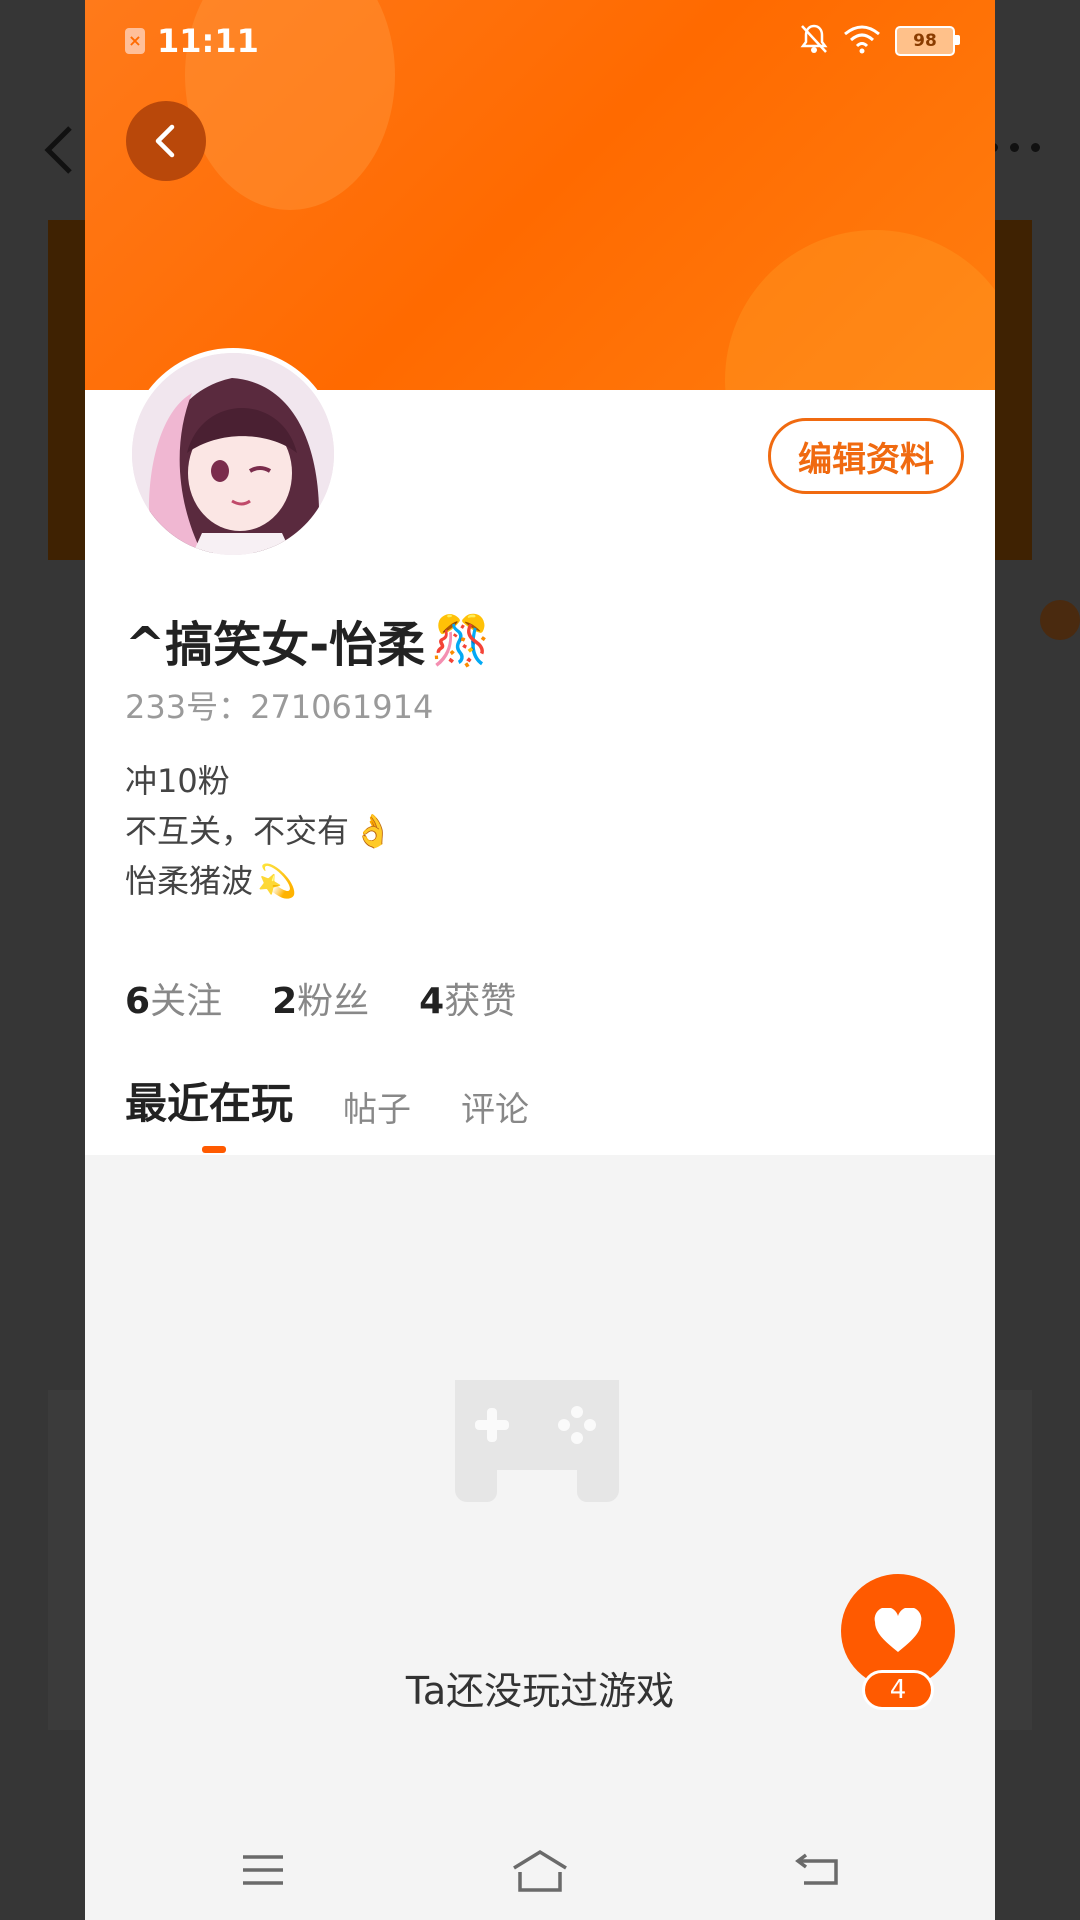 Image resolution: width=1080 pixels, height=1920 pixels. What do you see at coordinates (898, 1690) in the screenshot?
I see `like-count-badge: 4` at bounding box center [898, 1690].